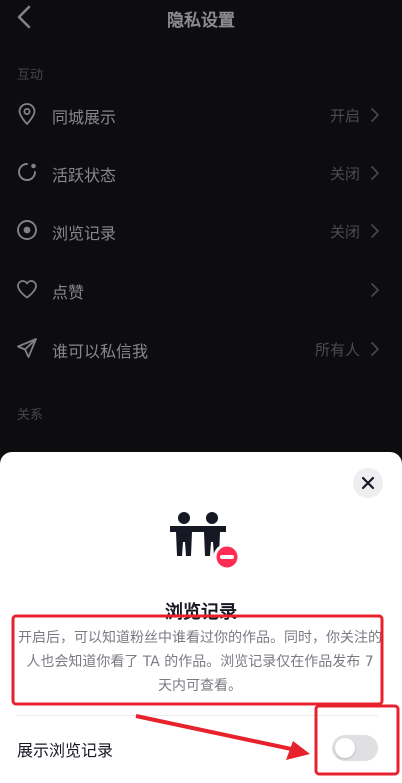  I want to click on show-view-history-toggle, so click(355, 748).